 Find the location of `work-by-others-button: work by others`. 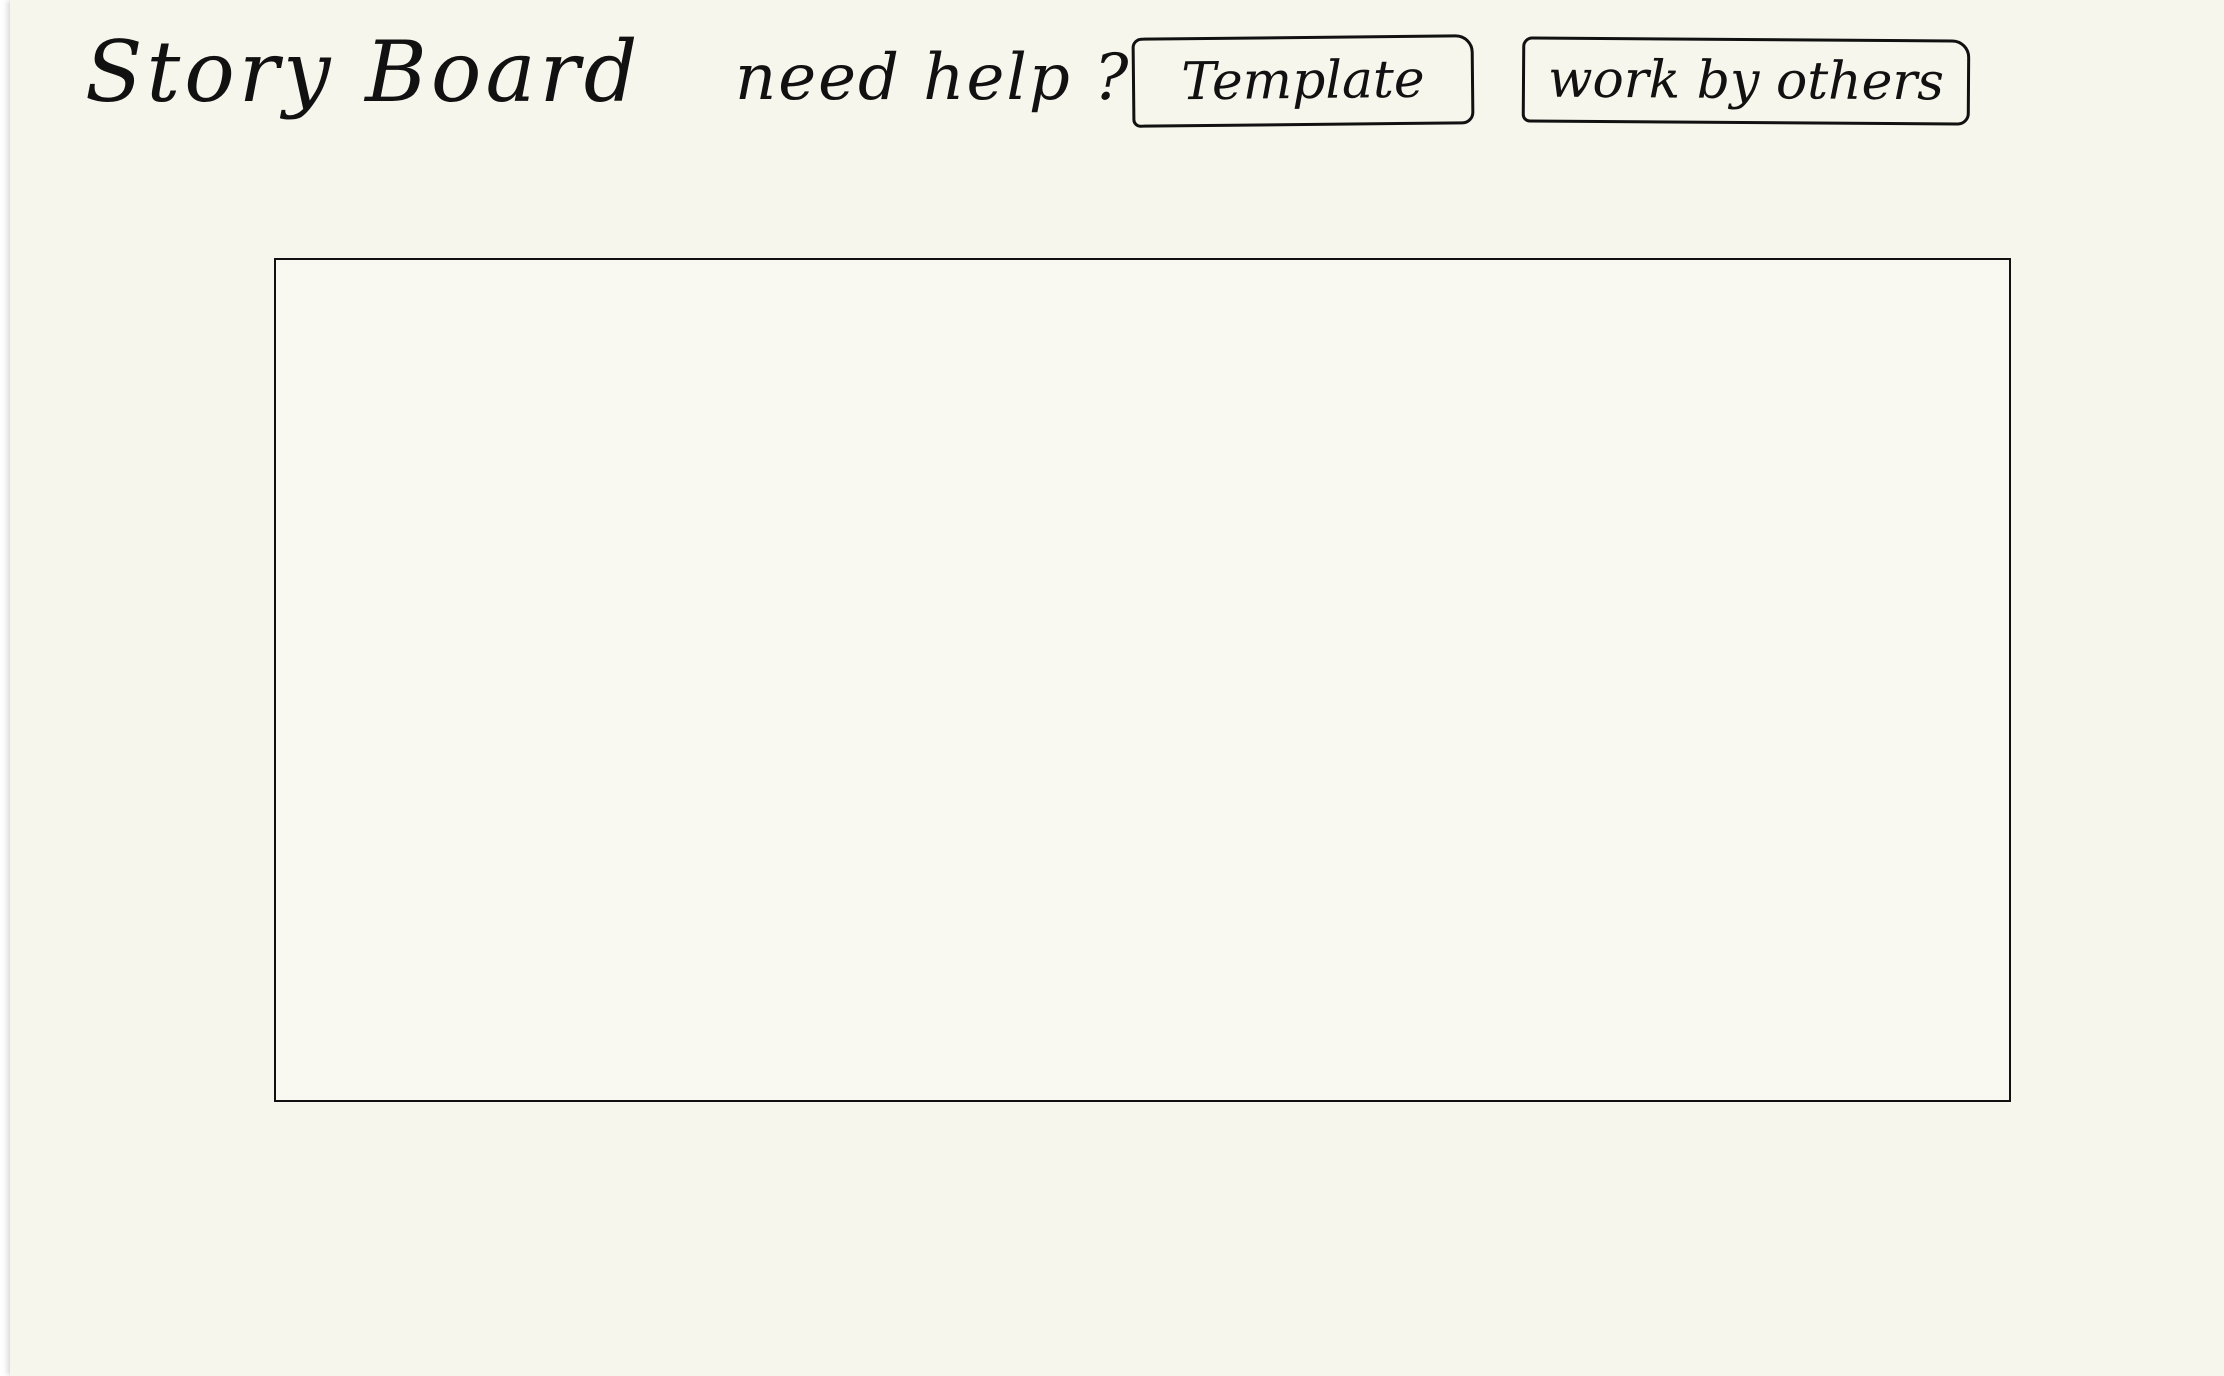

work-by-others-button: work by others is located at coordinates (1746, 81).